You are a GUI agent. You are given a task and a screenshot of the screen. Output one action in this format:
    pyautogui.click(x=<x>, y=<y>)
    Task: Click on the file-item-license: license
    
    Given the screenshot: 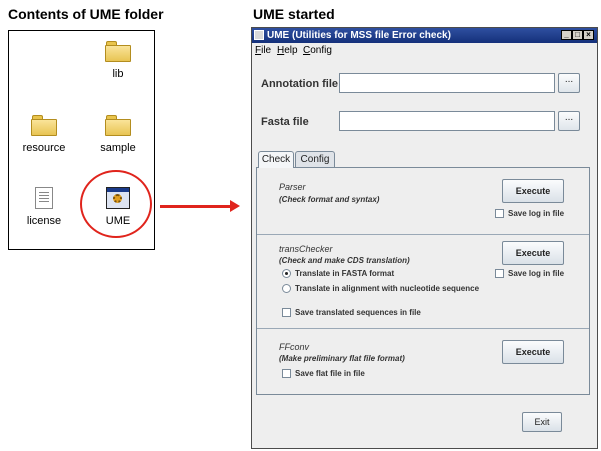 What is the action you would take?
    pyautogui.click(x=44, y=207)
    